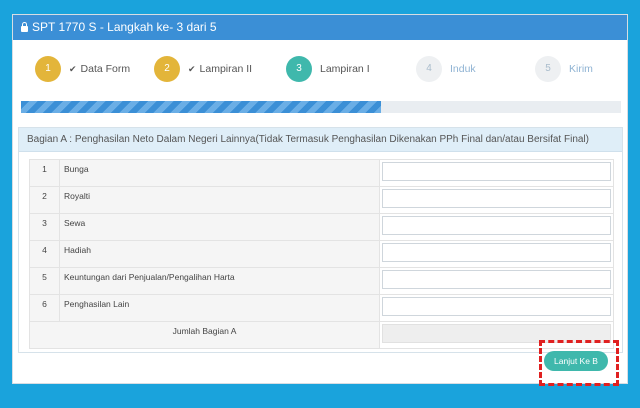  Describe the element at coordinates (204, 335) in the screenshot. I see `total-label: Jumlah Bagian A` at that location.